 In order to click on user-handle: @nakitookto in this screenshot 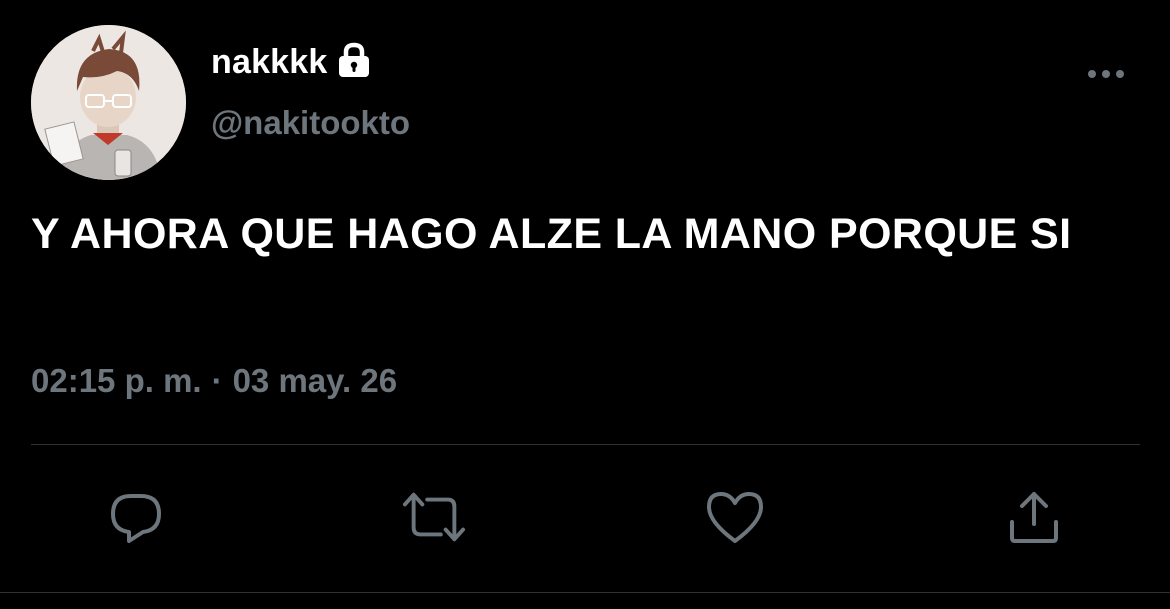, I will do `click(310, 123)`.